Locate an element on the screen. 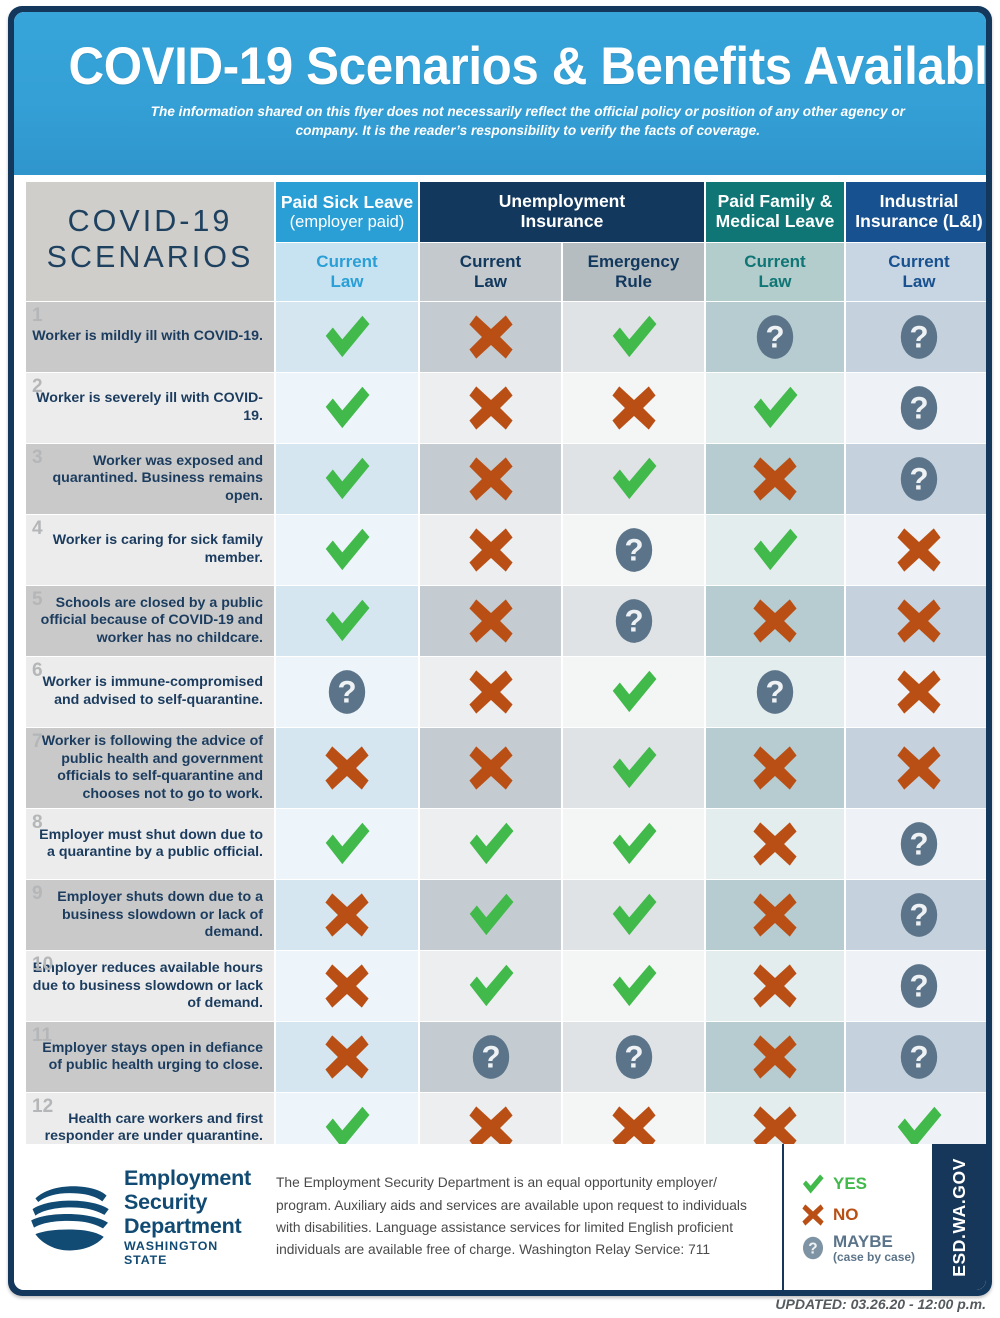 The height and width of the screenshot is (1318, 1000). group-psl-line1: Paid Sick Leave is located at coordinates (347, 201).